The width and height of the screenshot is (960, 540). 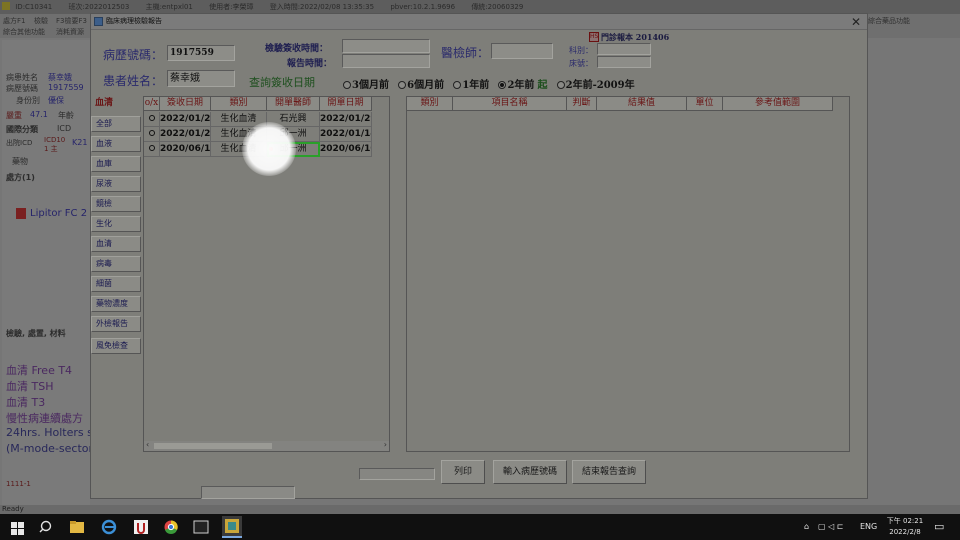 What do you see at coordinates (70, 32) in the screenshot?
I see `bg-menu-resources: 消耗資源` at bounding box center [70, 32].